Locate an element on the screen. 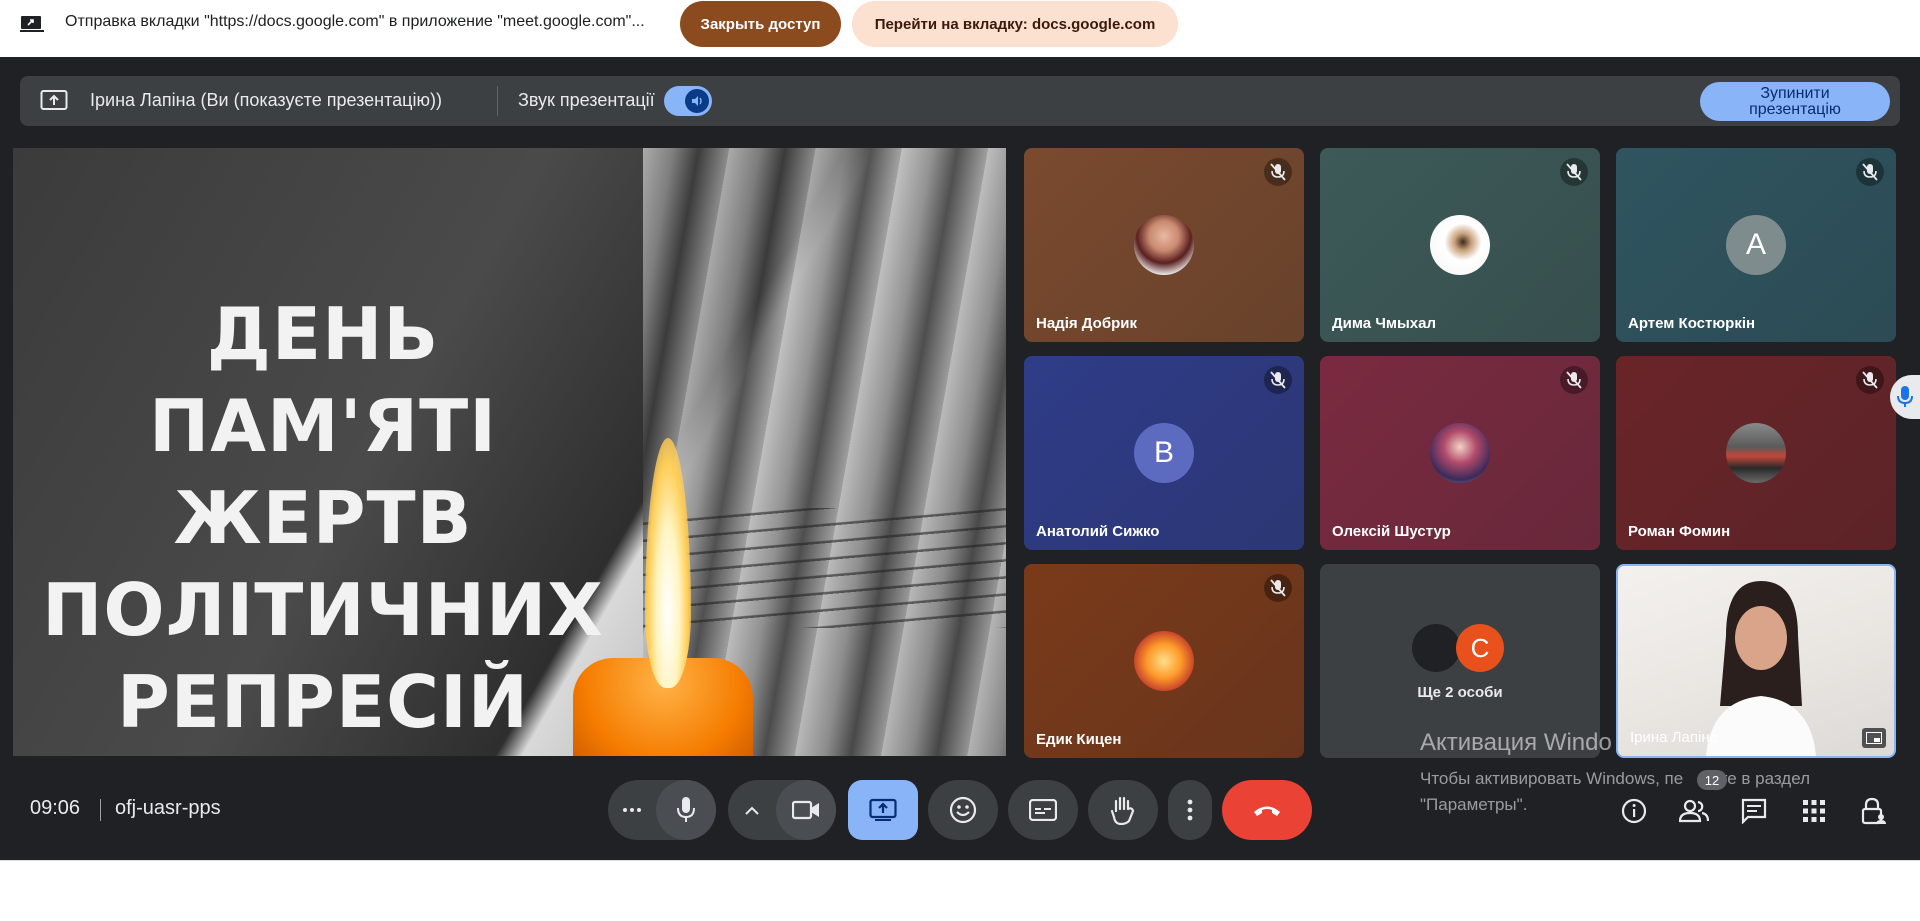 The width and height of the screenshot is (1920, 921). participant-name: Дима Чмыхал is located at coordinates (1384, 323).